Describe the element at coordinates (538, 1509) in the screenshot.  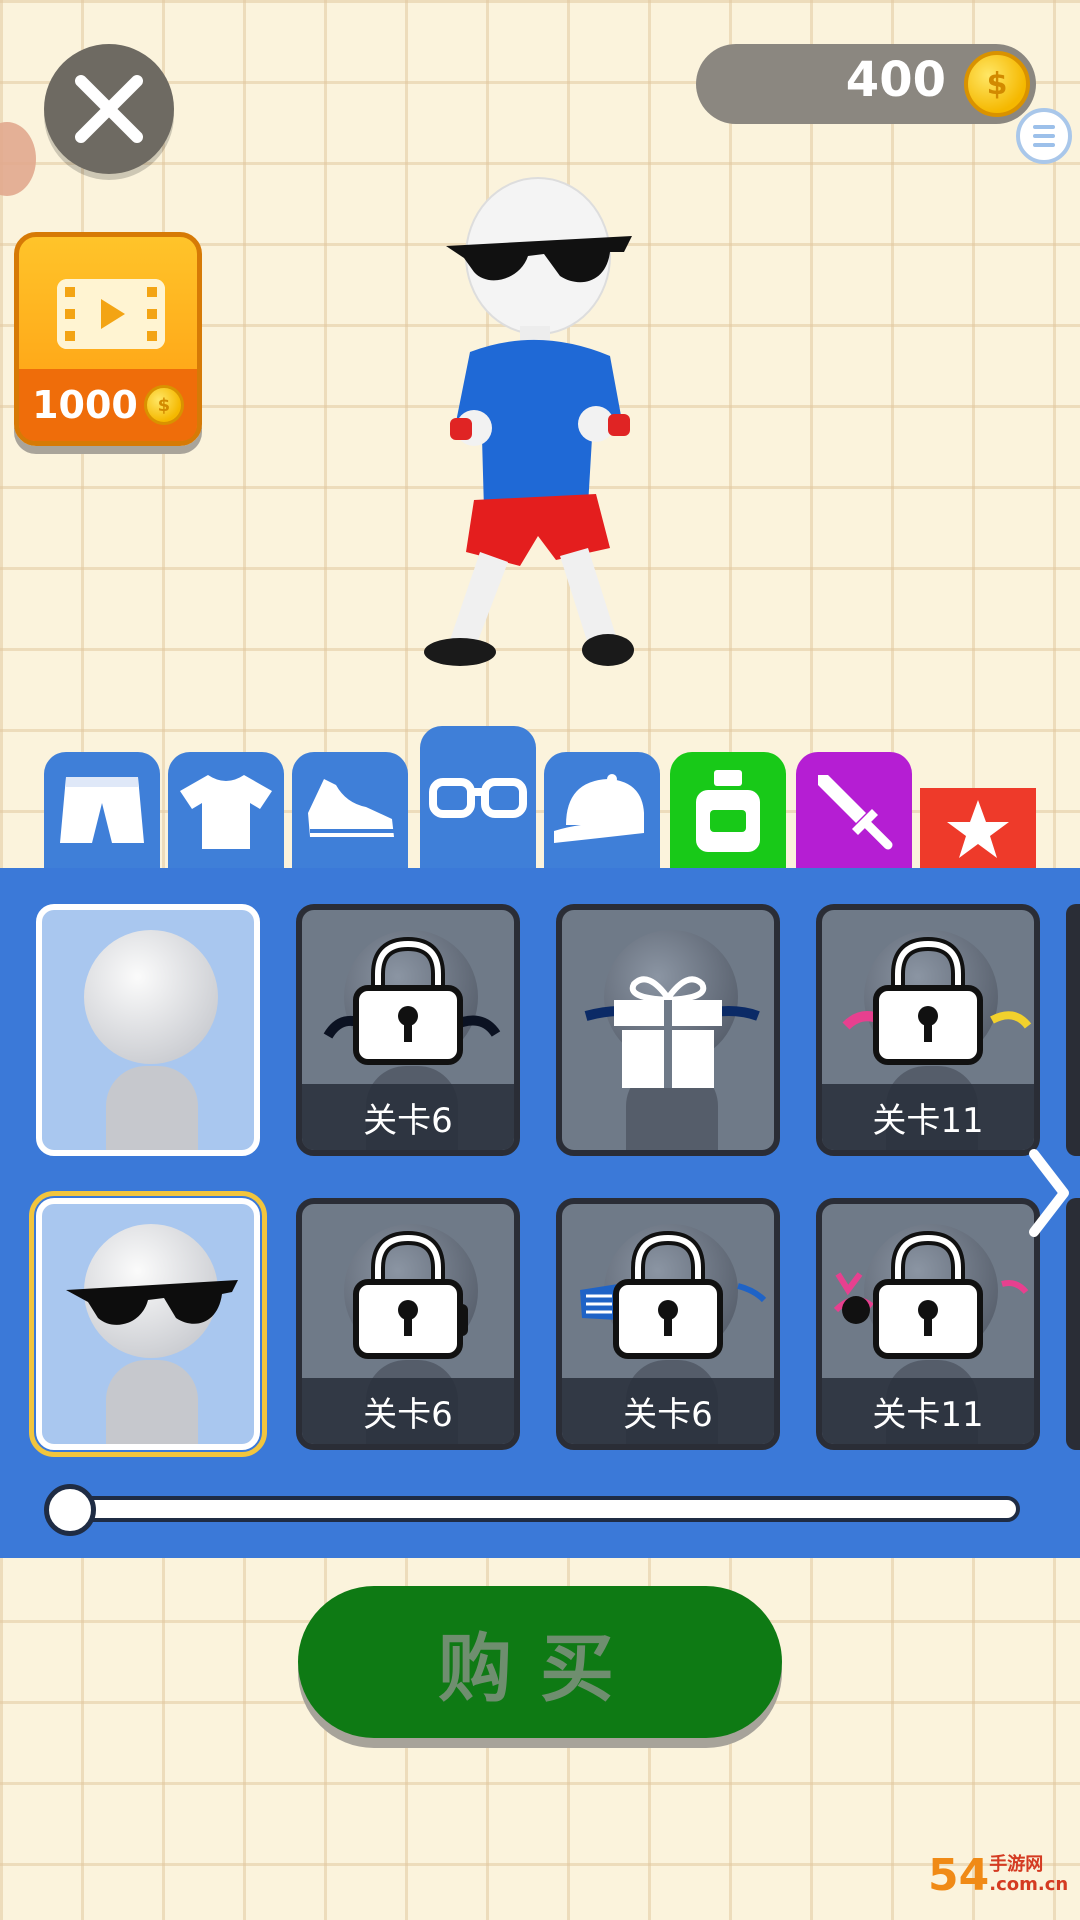
I see `items-scroll-track` at that location.